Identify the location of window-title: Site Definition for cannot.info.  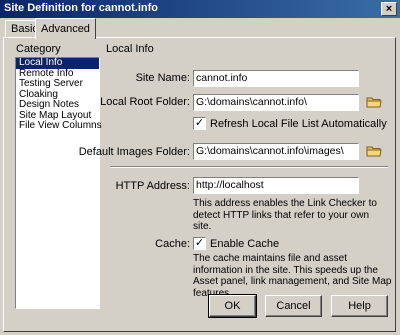
(81, 8).